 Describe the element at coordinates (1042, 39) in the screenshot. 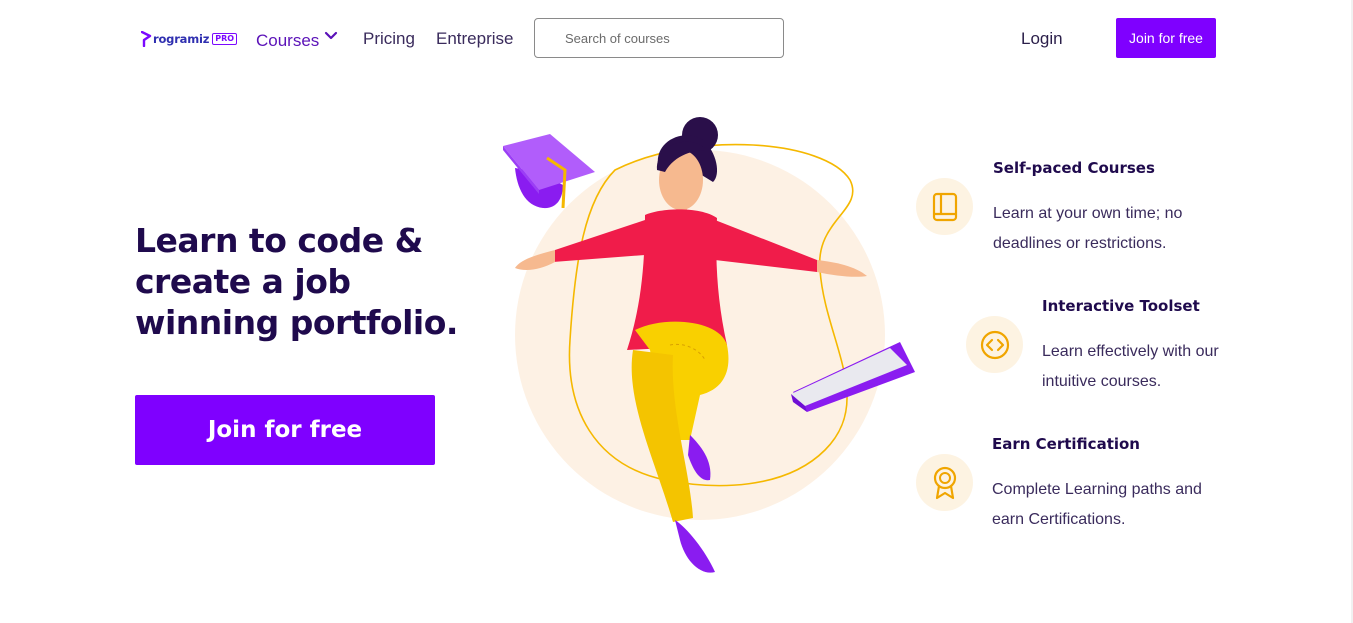

I see `login-link: Login` at that location.